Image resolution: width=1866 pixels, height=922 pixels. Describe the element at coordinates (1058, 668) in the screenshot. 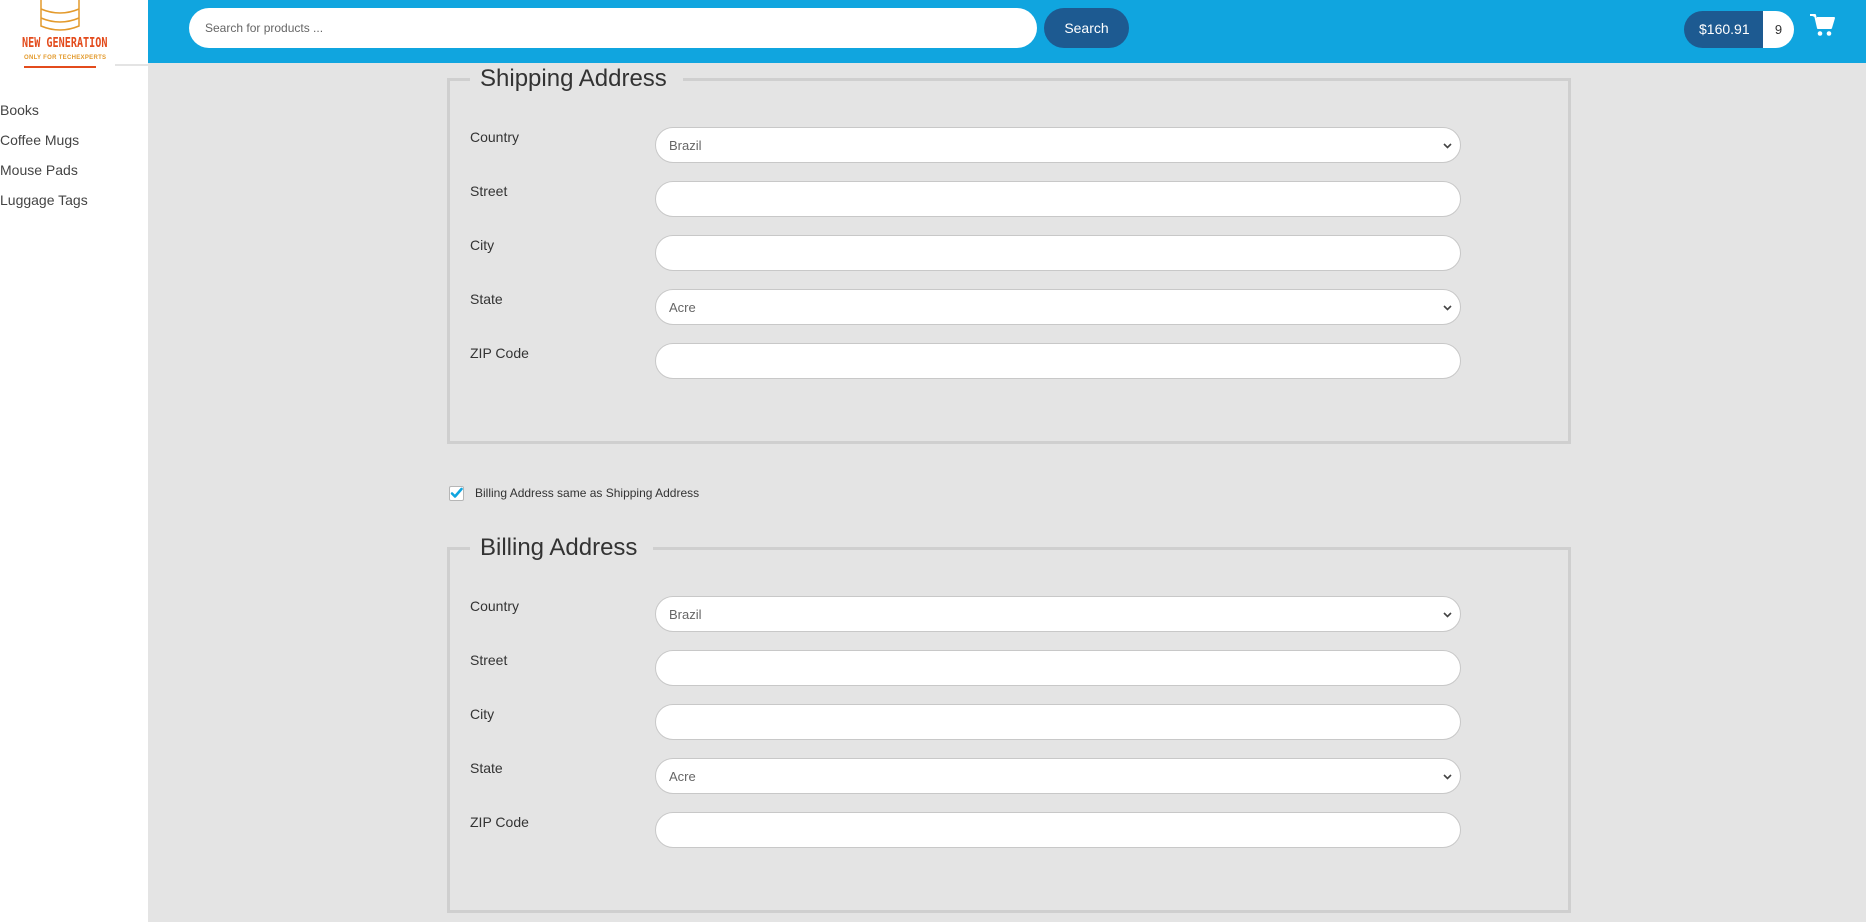

I see `billing-street-input` at that location.